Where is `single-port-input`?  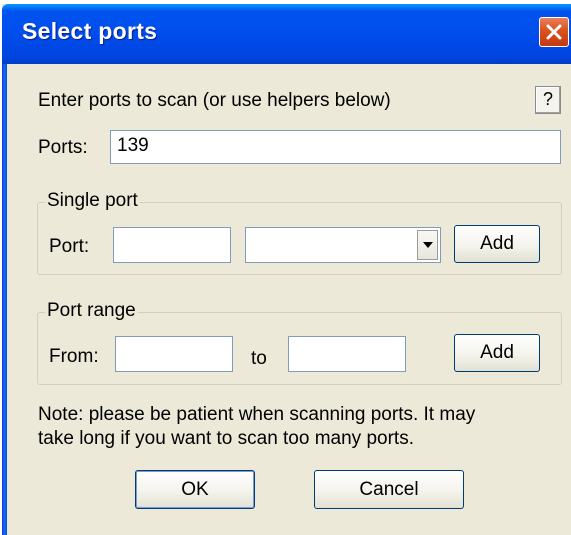
single-port-input is located at coordinates (172, 245).